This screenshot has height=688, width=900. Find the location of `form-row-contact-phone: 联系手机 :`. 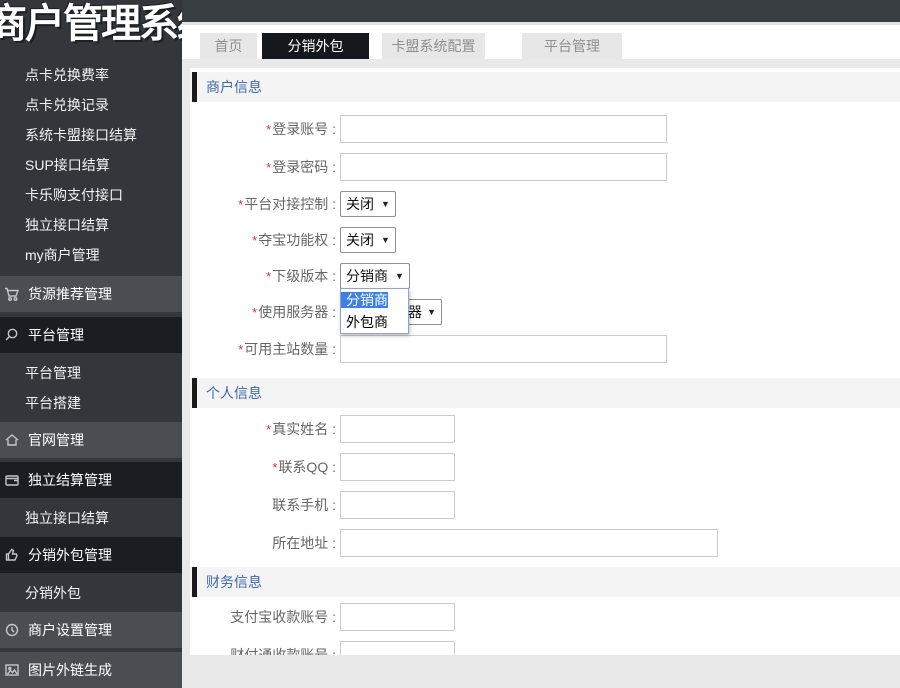

form-row-contact-phone: 联系手机 : is located at coordinates (545, 505).